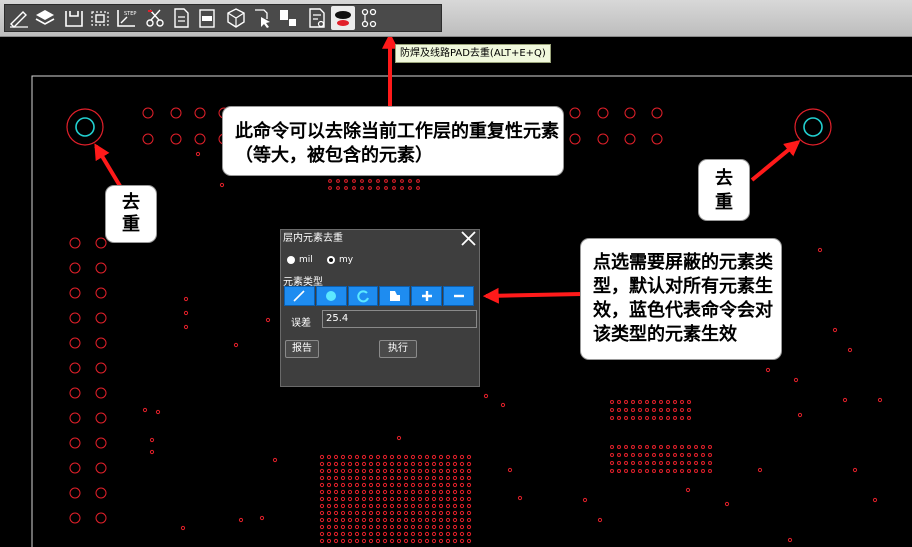 The width and height of the screenshot is (912, 547). Describe the element at coordinates (74, 18) in the screenshot. I see `save-button` at that location.